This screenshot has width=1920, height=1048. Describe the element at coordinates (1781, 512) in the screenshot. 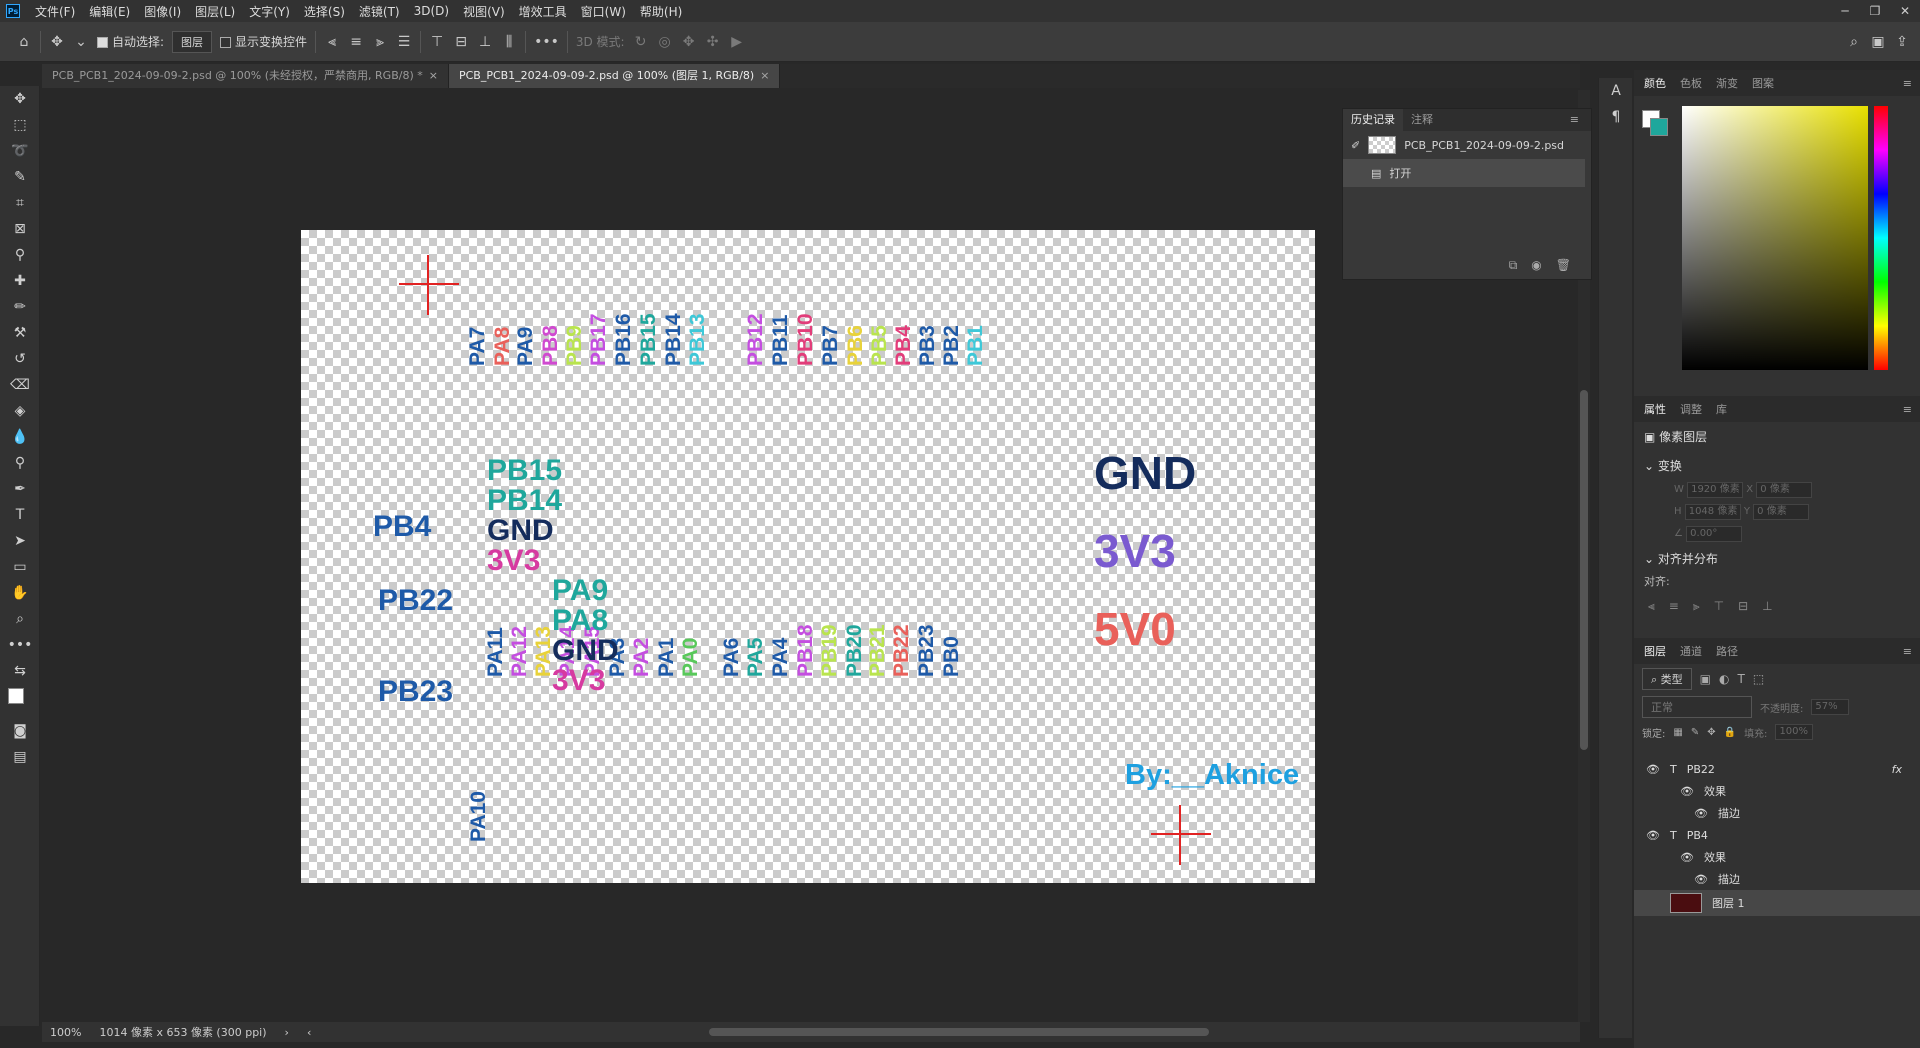

I see `y-input: 0 像素` at that location.